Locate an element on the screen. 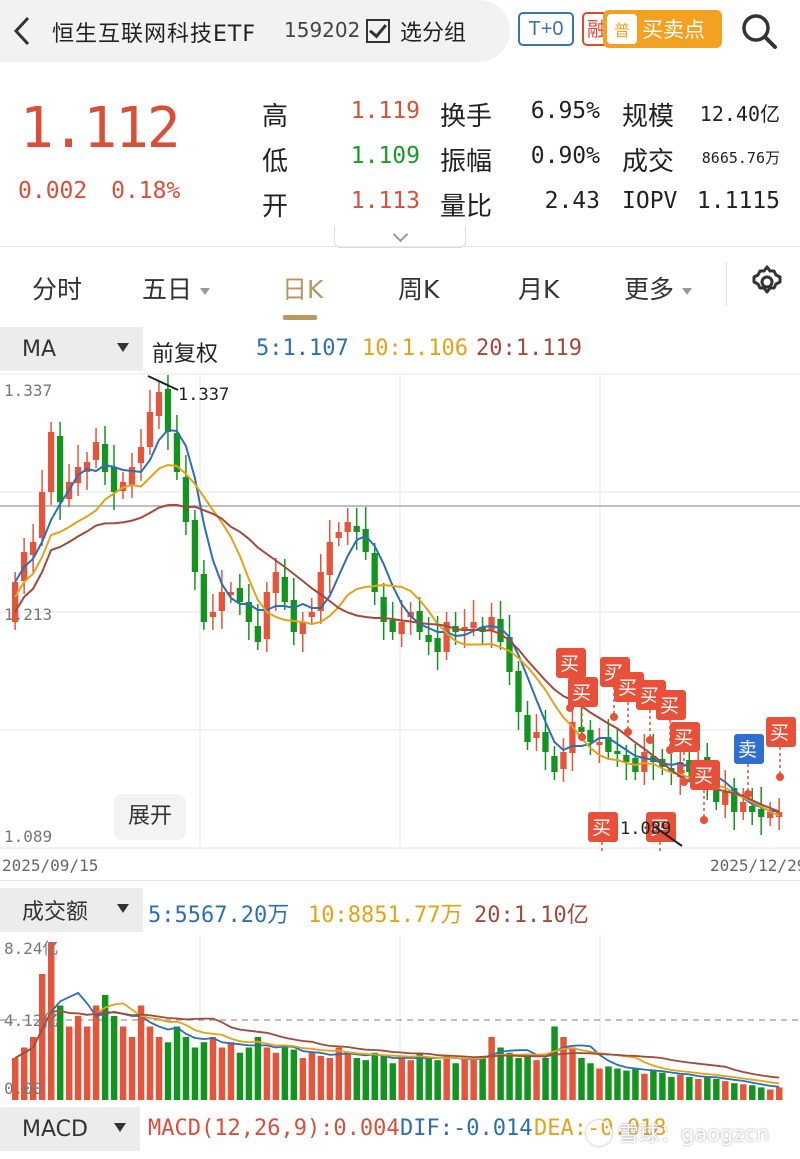 The image size is (800, 1159). search-icon is located at coordinates (759, 31).